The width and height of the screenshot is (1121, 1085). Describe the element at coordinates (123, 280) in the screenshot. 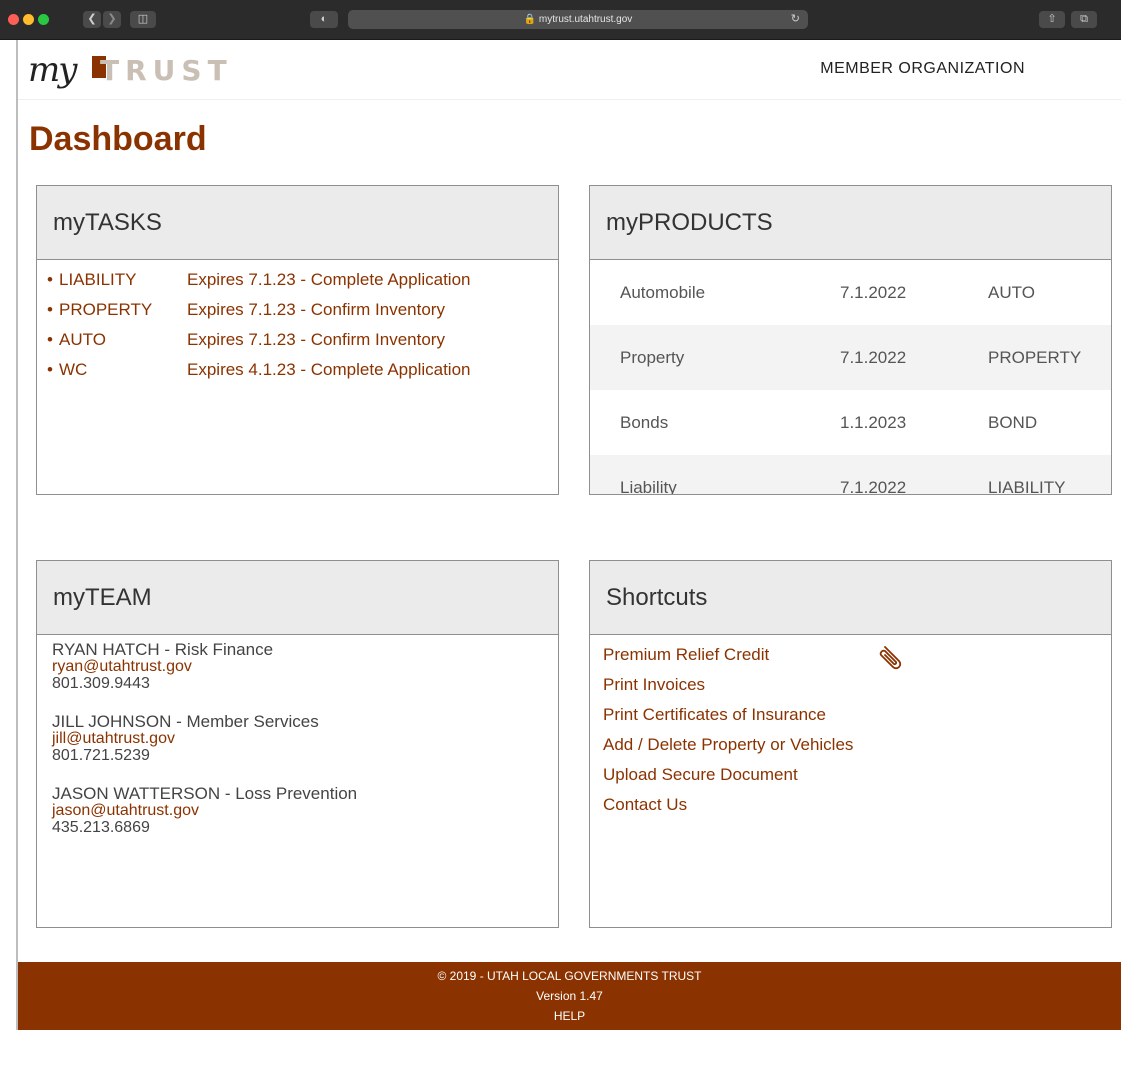

I see `task-name: LIABILITY` at that location.